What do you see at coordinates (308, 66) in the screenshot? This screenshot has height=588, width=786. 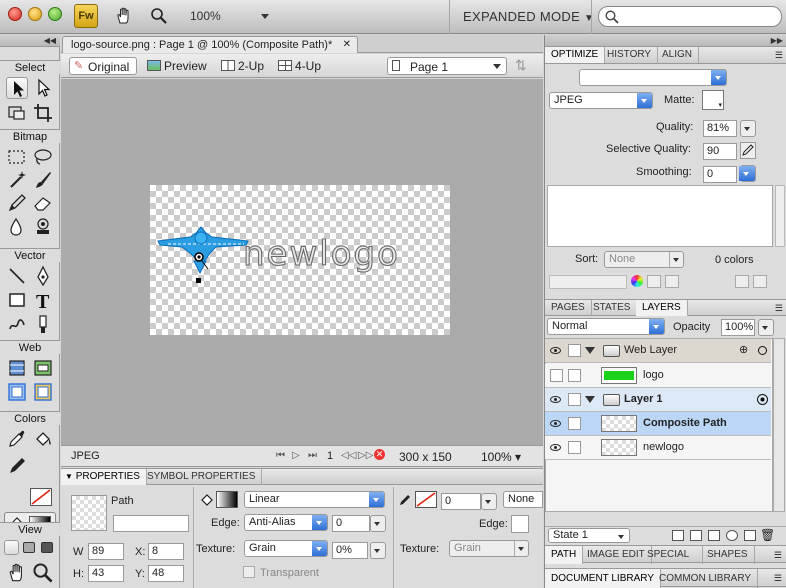 I see `four-up-view-tab: 4-Up` at bounding box center [308, 66].